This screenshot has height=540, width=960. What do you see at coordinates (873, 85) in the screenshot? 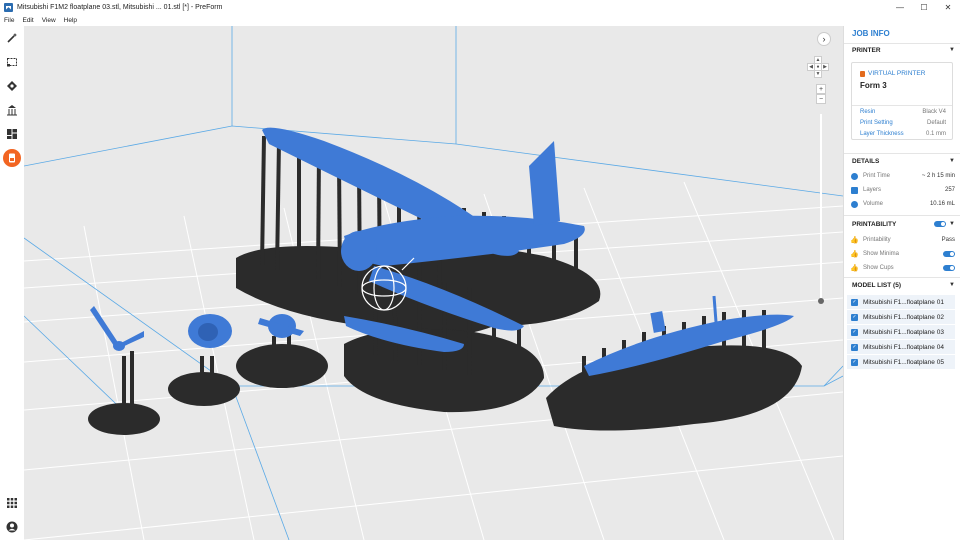
I see `printer-name: Form 3` at bounding box center [873, 85].